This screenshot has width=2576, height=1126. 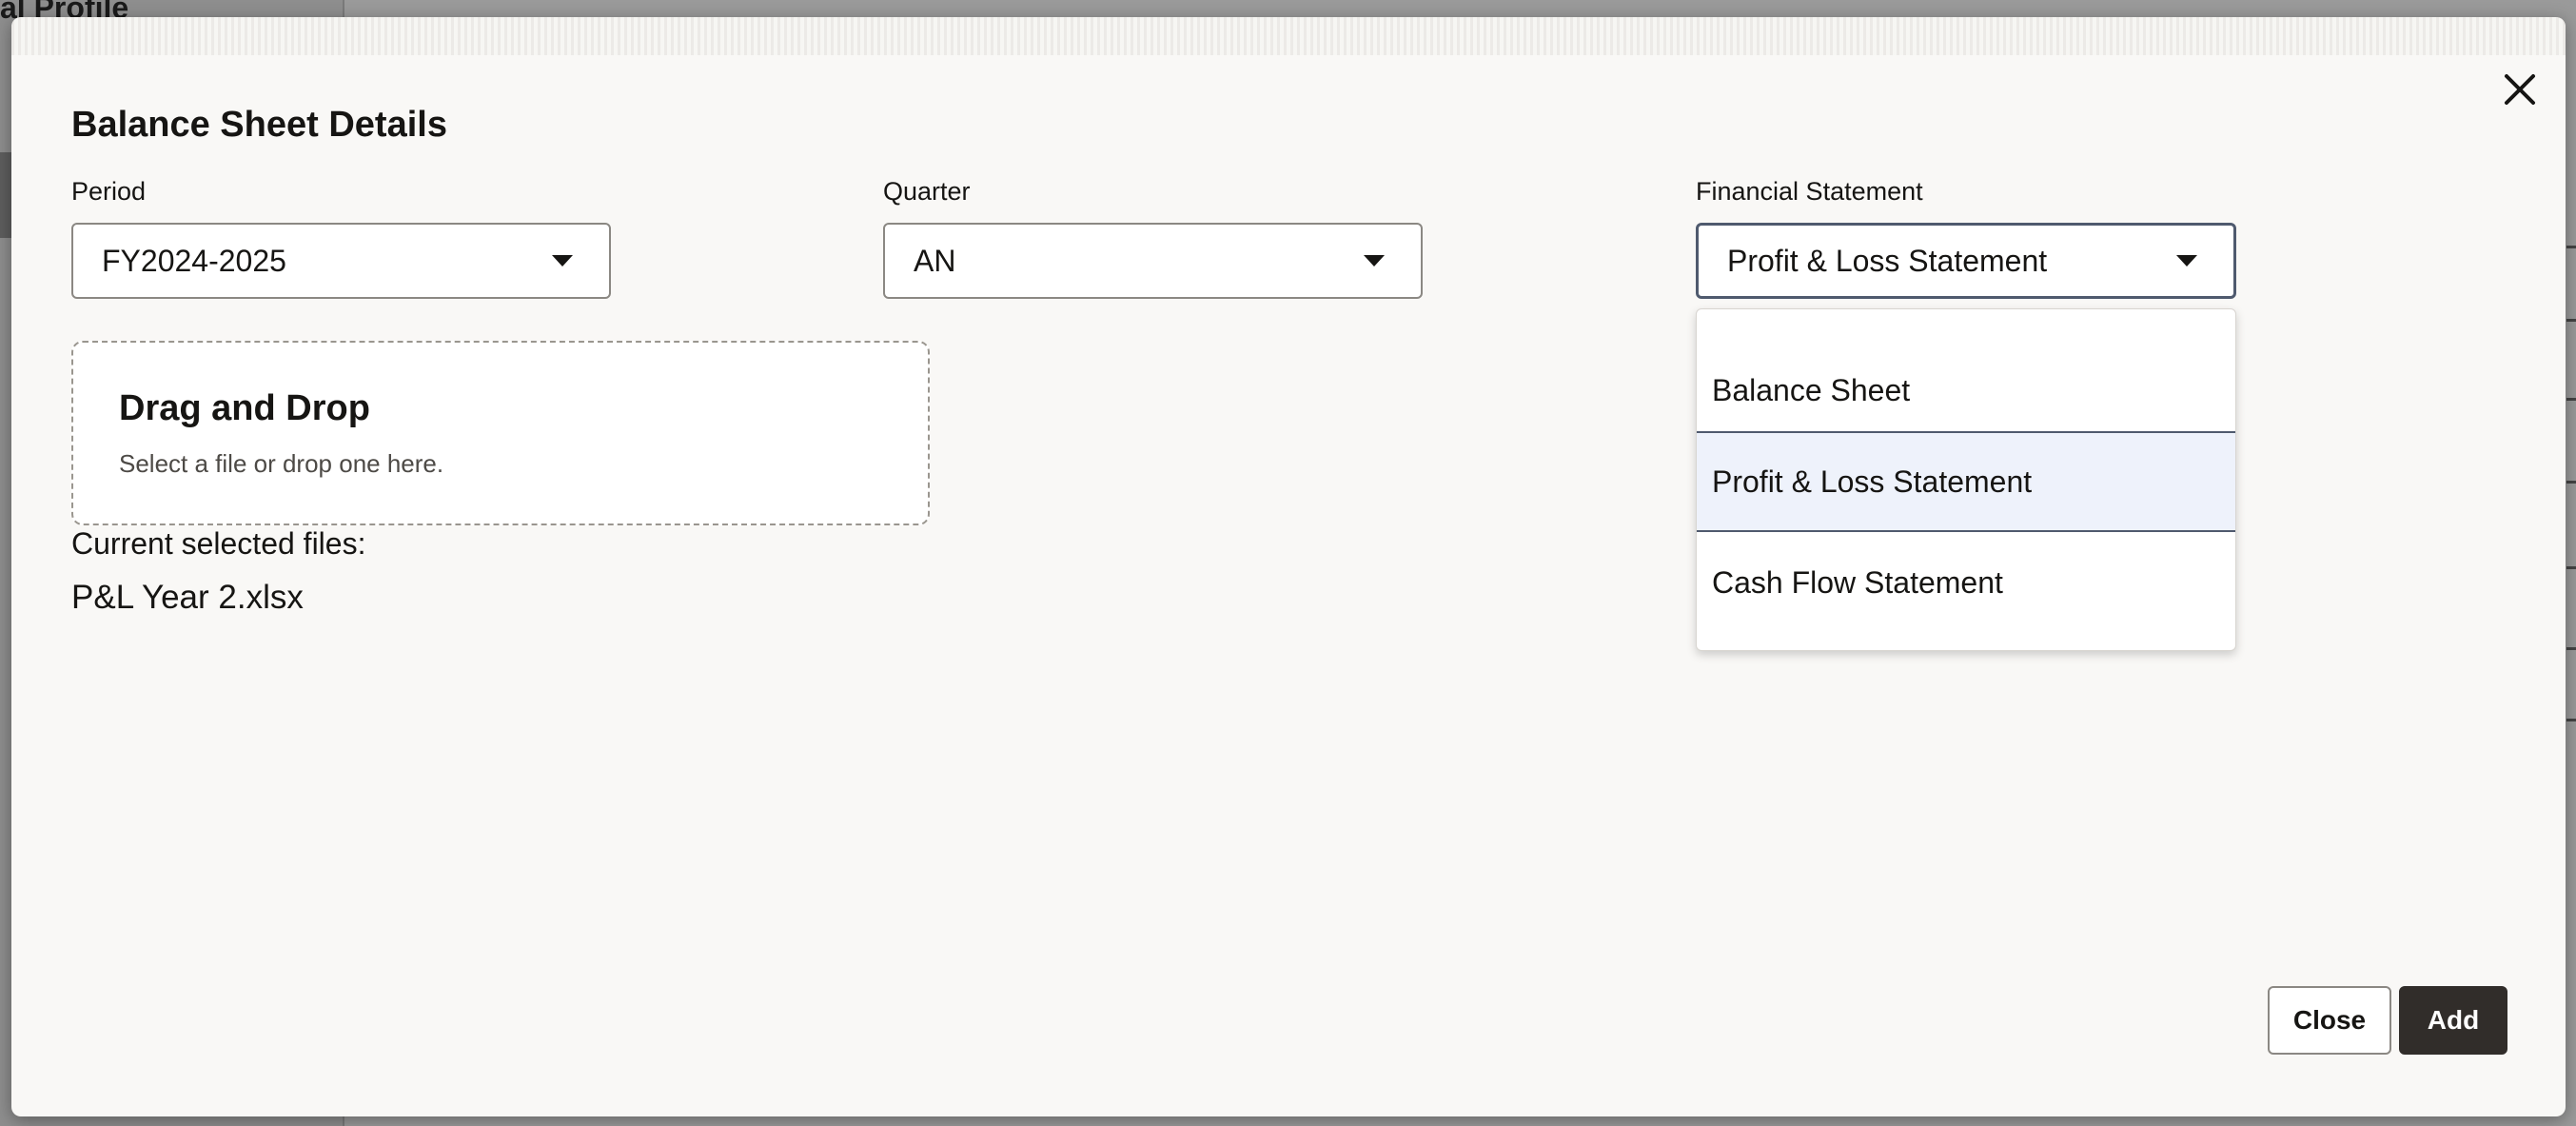 I want to click on period-label: Period, so click(x=109, y=192).